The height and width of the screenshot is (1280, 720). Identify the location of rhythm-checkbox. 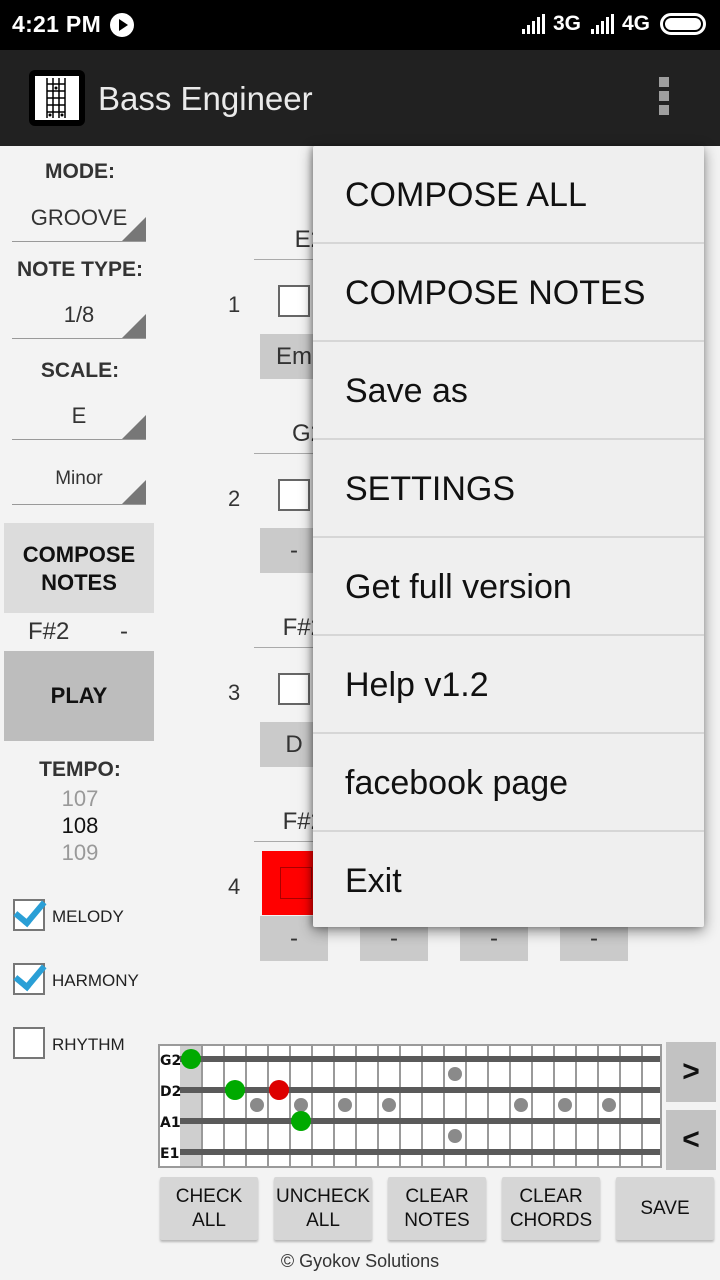
(29, 1043).